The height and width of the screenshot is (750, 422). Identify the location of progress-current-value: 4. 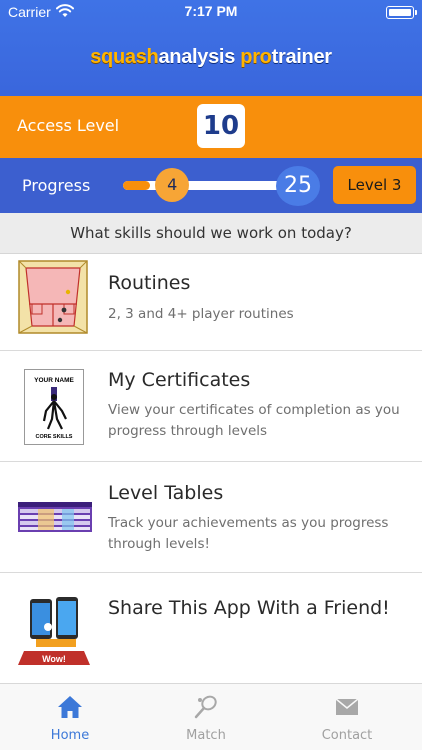
(172, 185).